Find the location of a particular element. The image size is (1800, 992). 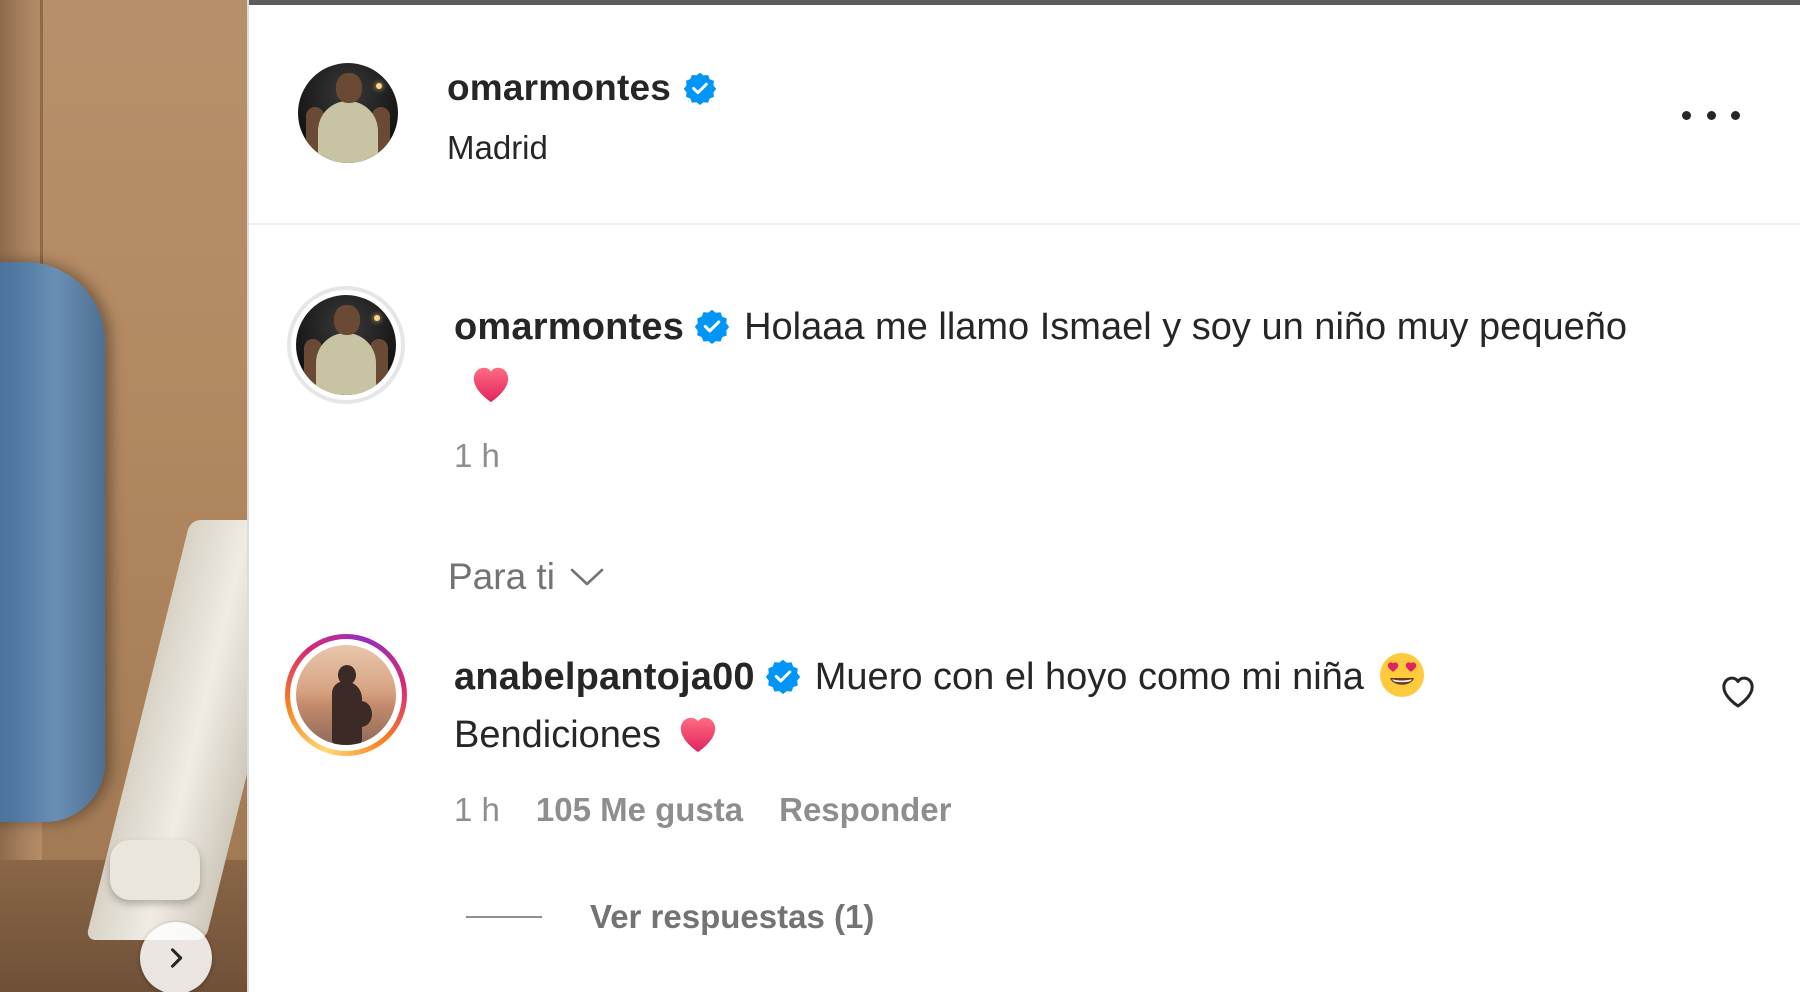

chevron-right-icon is located at coordinates (176, 958).